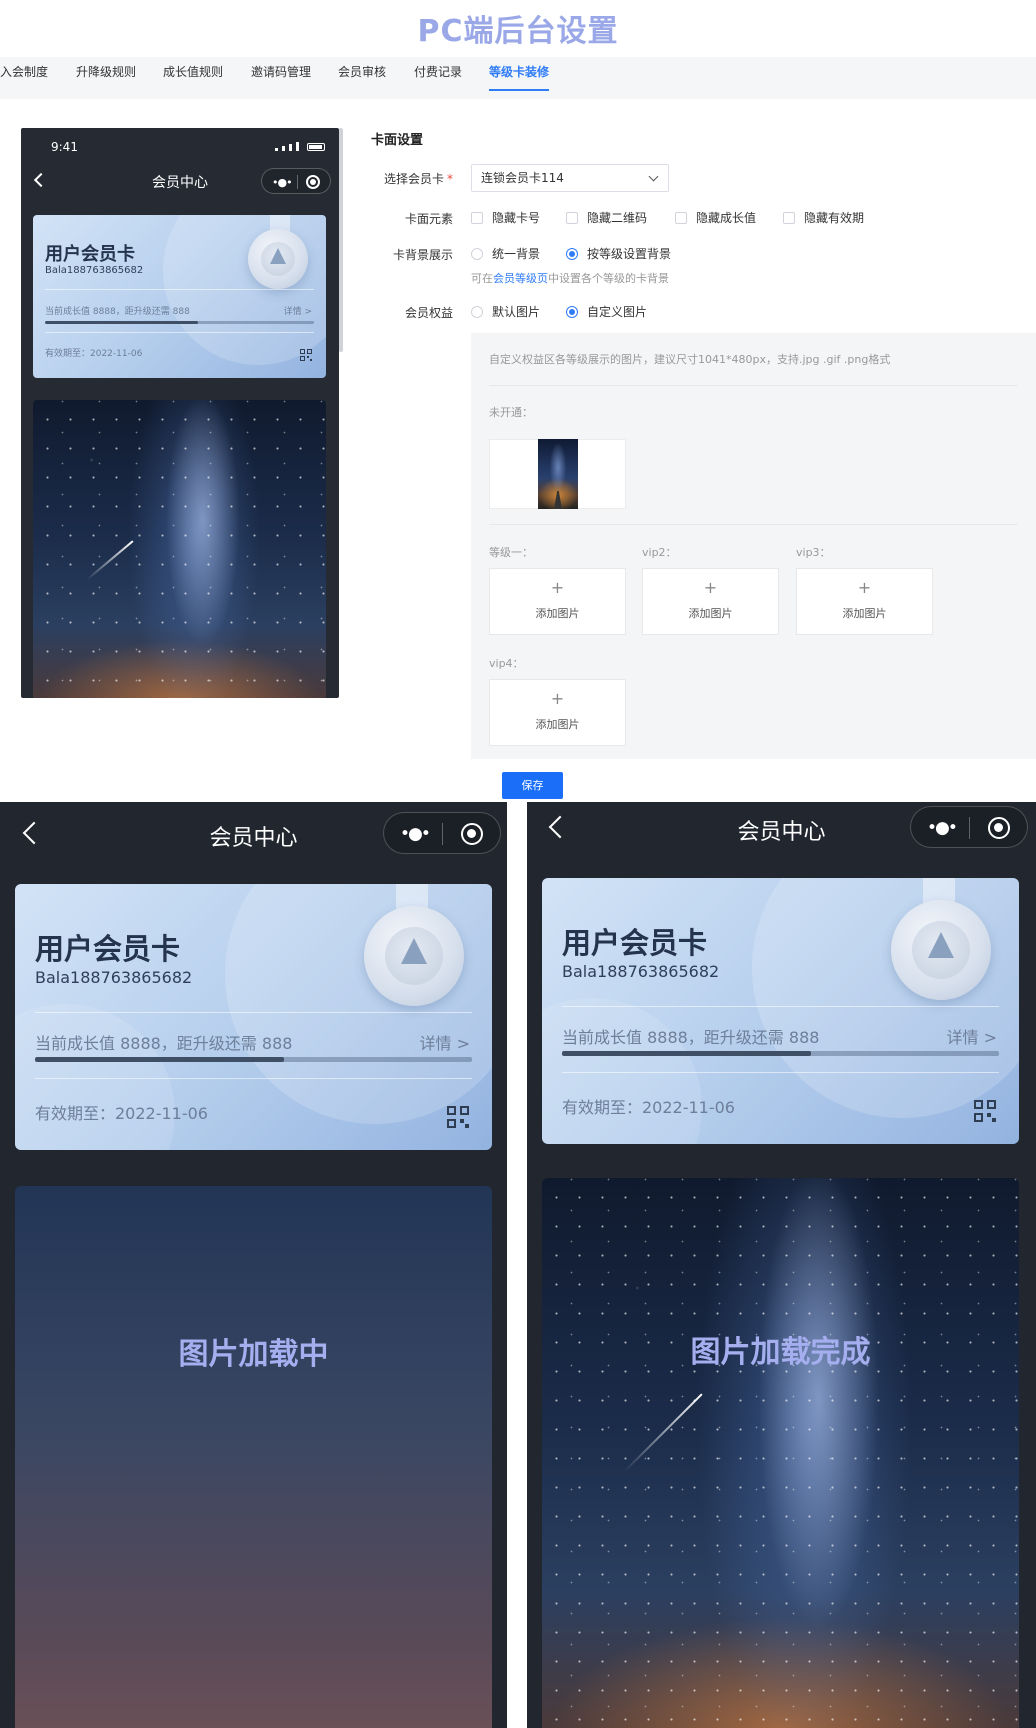  What do you see at coordinates (422, 255) in the screenshot?
I see `card-bg-label: 卡背景展示` at bounding box center [422, 255].